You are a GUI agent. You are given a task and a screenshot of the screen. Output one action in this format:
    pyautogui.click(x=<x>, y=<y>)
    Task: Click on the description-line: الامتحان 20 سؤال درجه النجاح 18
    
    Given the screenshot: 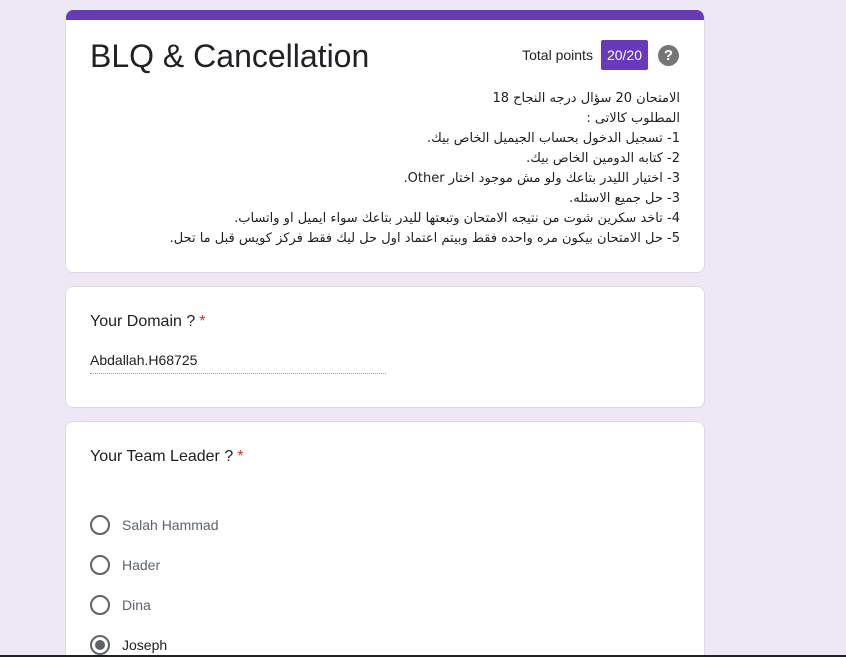 What is the action you would take?
    pyautogui.click(x=586, y=98)
    